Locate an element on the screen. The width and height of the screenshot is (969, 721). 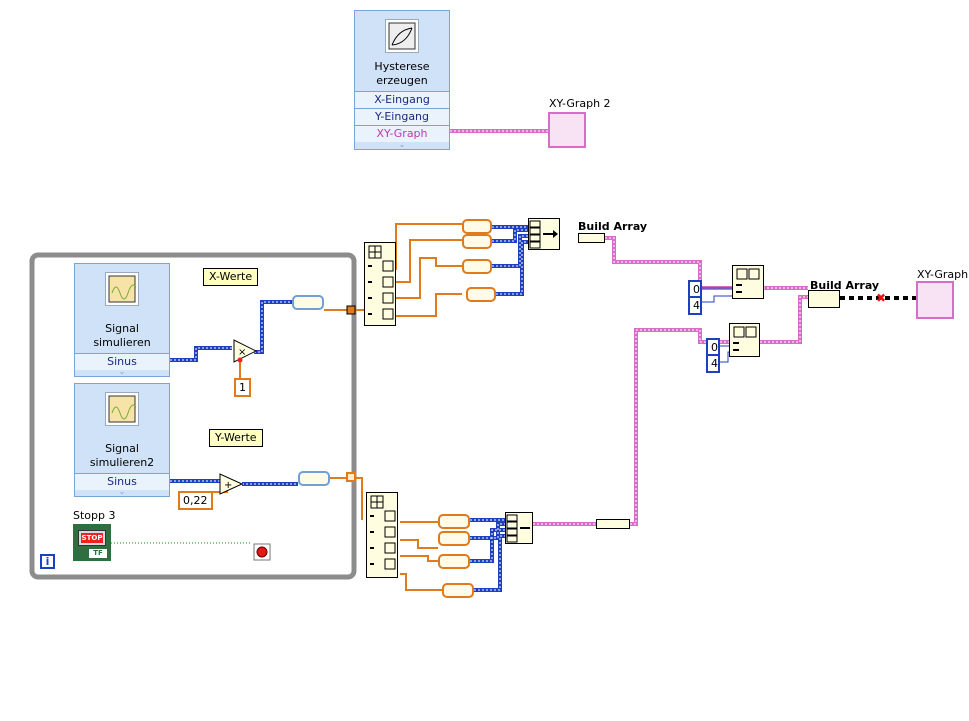
hysterese-title-1: Hysterese is located at coordinates (402, 66).